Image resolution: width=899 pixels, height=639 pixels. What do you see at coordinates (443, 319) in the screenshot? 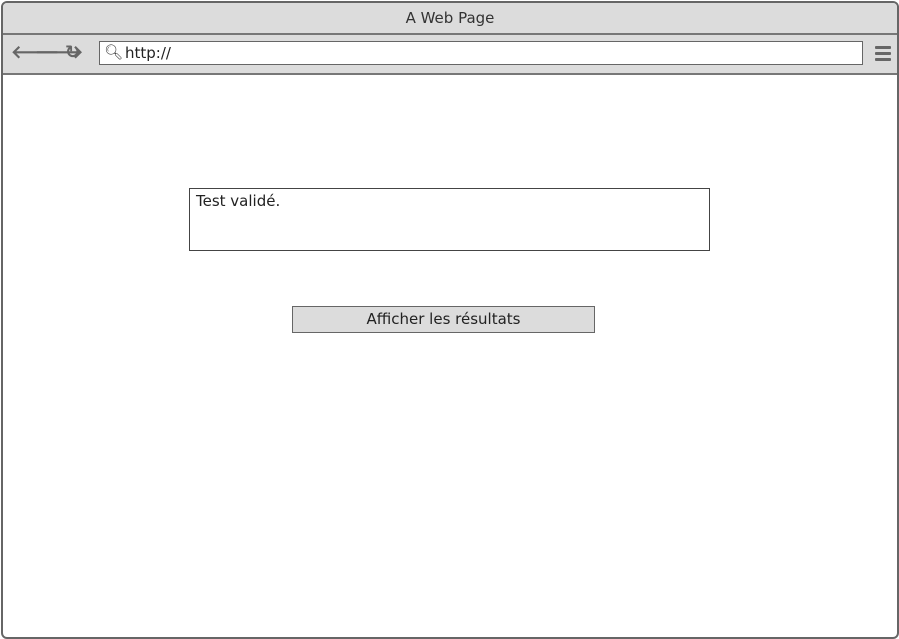
I see `show-results-button: Afficher les résultats` at bounding box center [443, 319].